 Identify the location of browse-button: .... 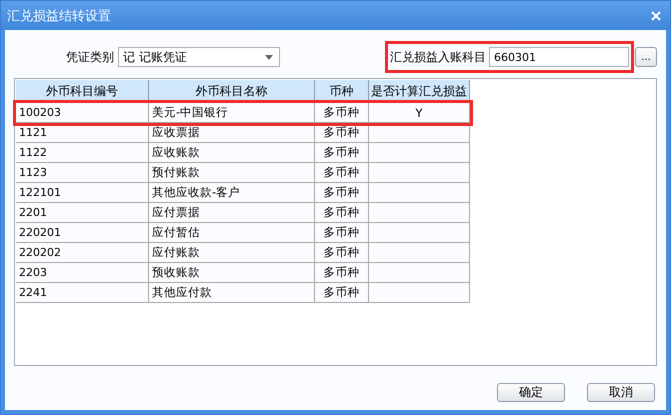
(646, 57).